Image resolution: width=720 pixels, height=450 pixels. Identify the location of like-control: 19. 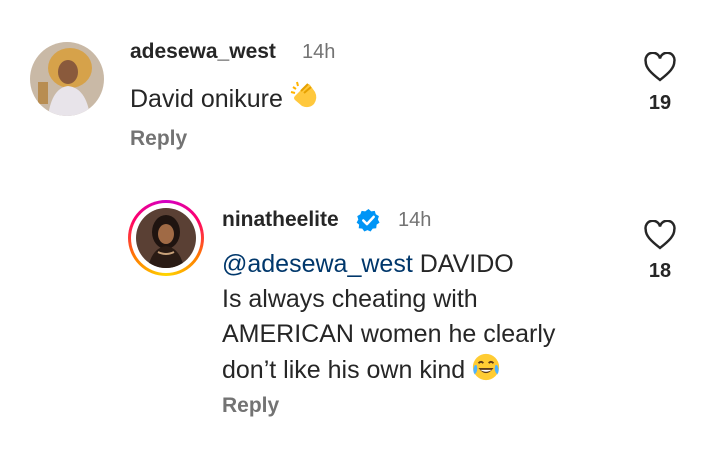
(660, 83).